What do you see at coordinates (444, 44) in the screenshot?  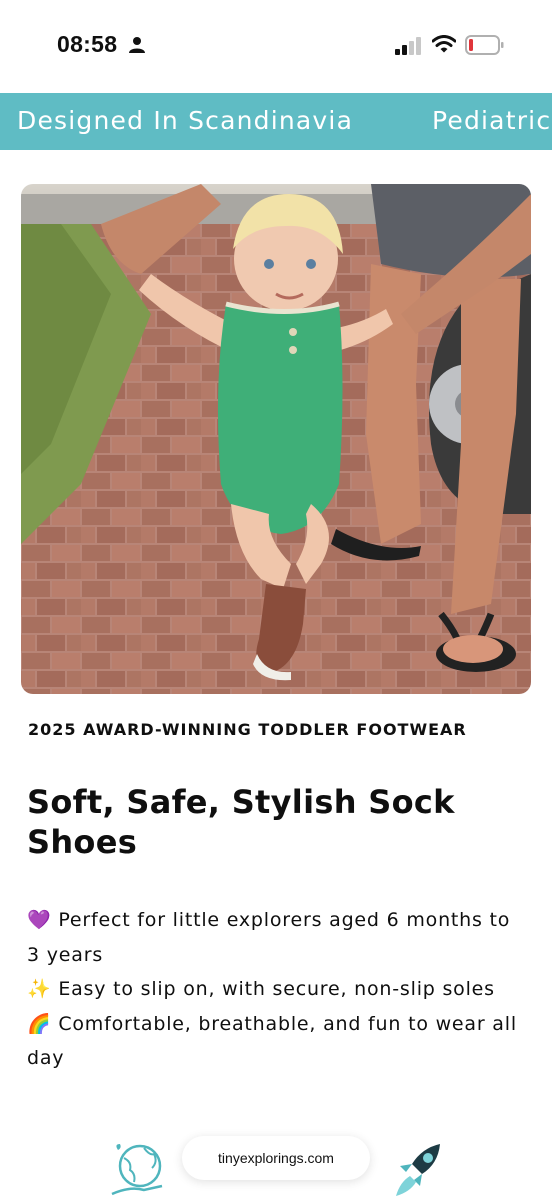 I see `wifi-icon` at bounding box center [444, 44].